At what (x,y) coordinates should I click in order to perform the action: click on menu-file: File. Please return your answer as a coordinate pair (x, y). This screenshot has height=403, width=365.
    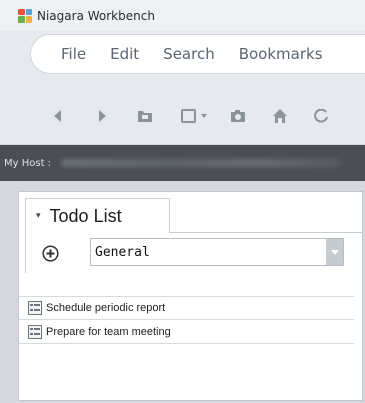
    Looking at the image, I should click on (73, 54).